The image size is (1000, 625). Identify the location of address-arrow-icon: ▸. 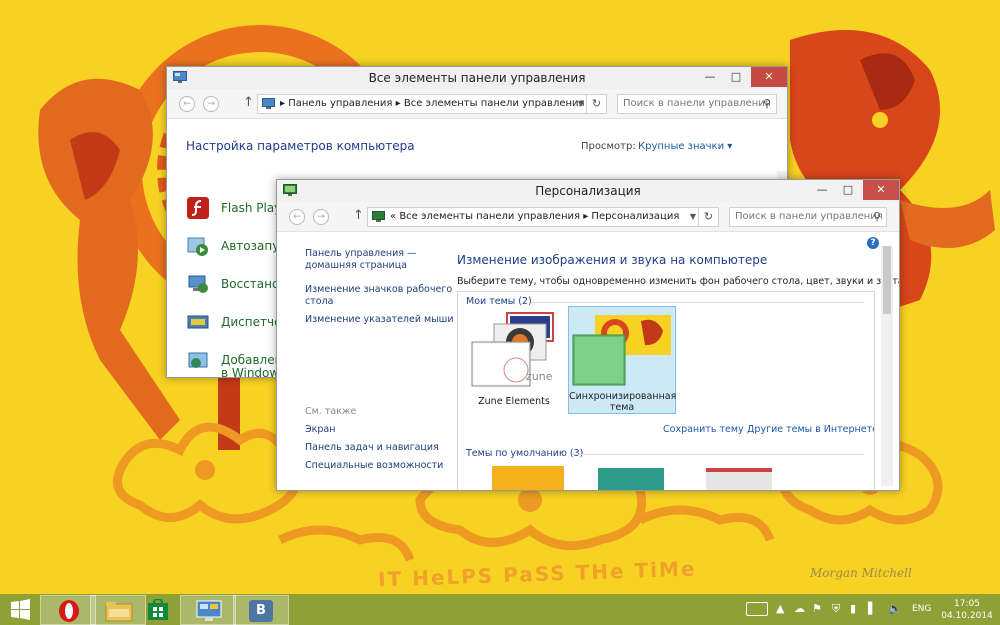
(284, 103).